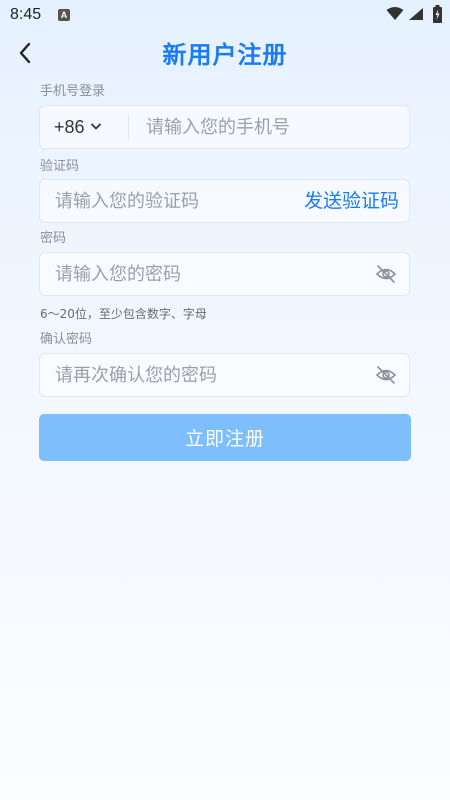 The image size is (450, 800). I want to click on send-code-button: 发送验证码, so click(351, 201).